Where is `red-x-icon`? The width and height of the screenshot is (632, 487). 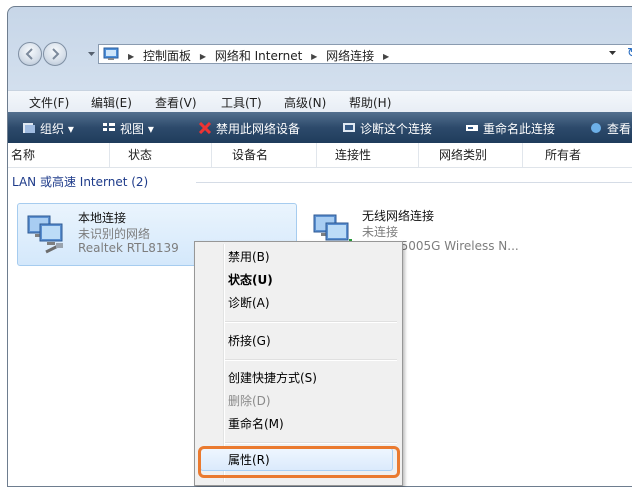 red-x-icon is located at coordinates (205, 128).